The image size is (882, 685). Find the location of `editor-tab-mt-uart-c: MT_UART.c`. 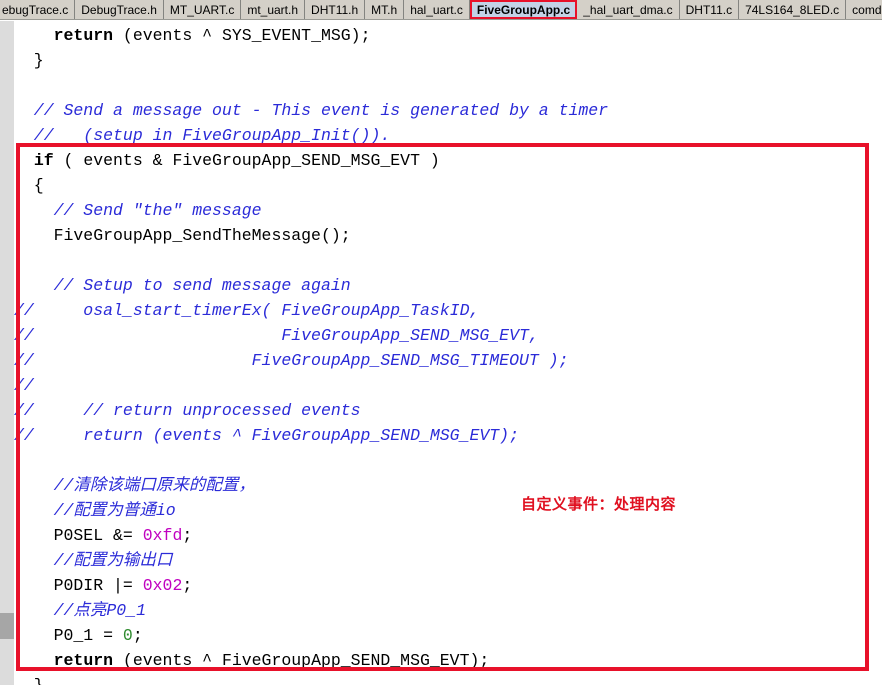

editor-tab-mt-uart-c: MT_UART.c is located at coordinates (202, 9).